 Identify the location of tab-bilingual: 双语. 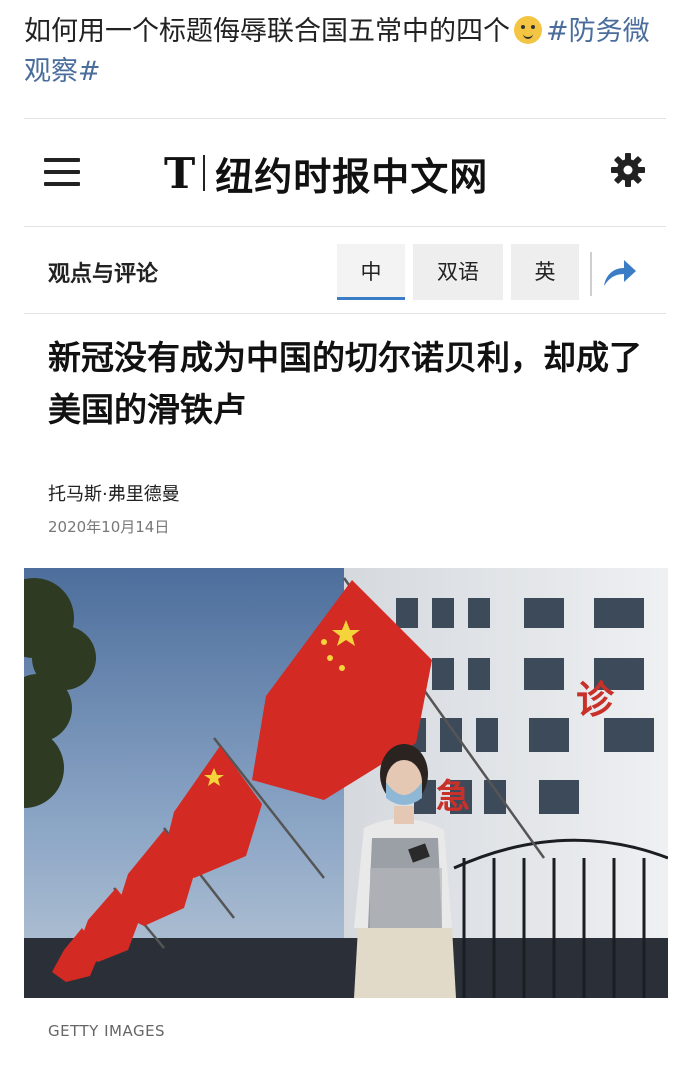
(458, 272).